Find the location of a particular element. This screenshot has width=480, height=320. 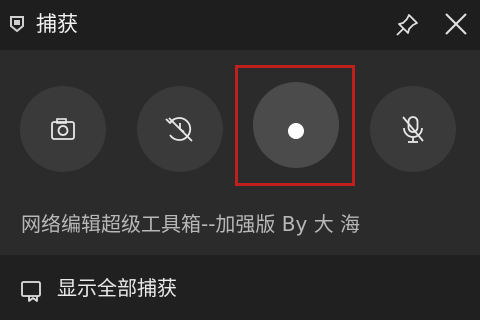

gallery-icon is located at coordinates (32, 291).